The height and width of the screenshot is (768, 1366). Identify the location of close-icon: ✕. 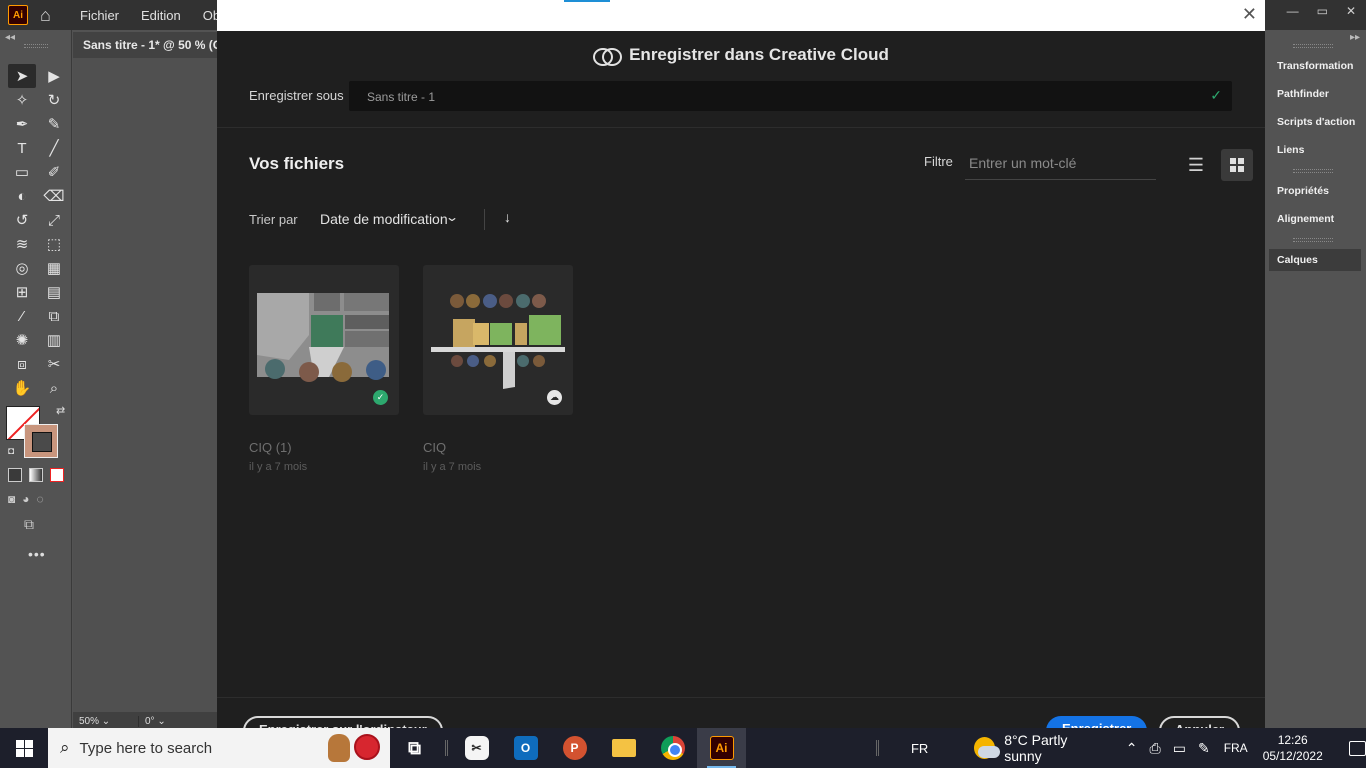
(1249, 14).